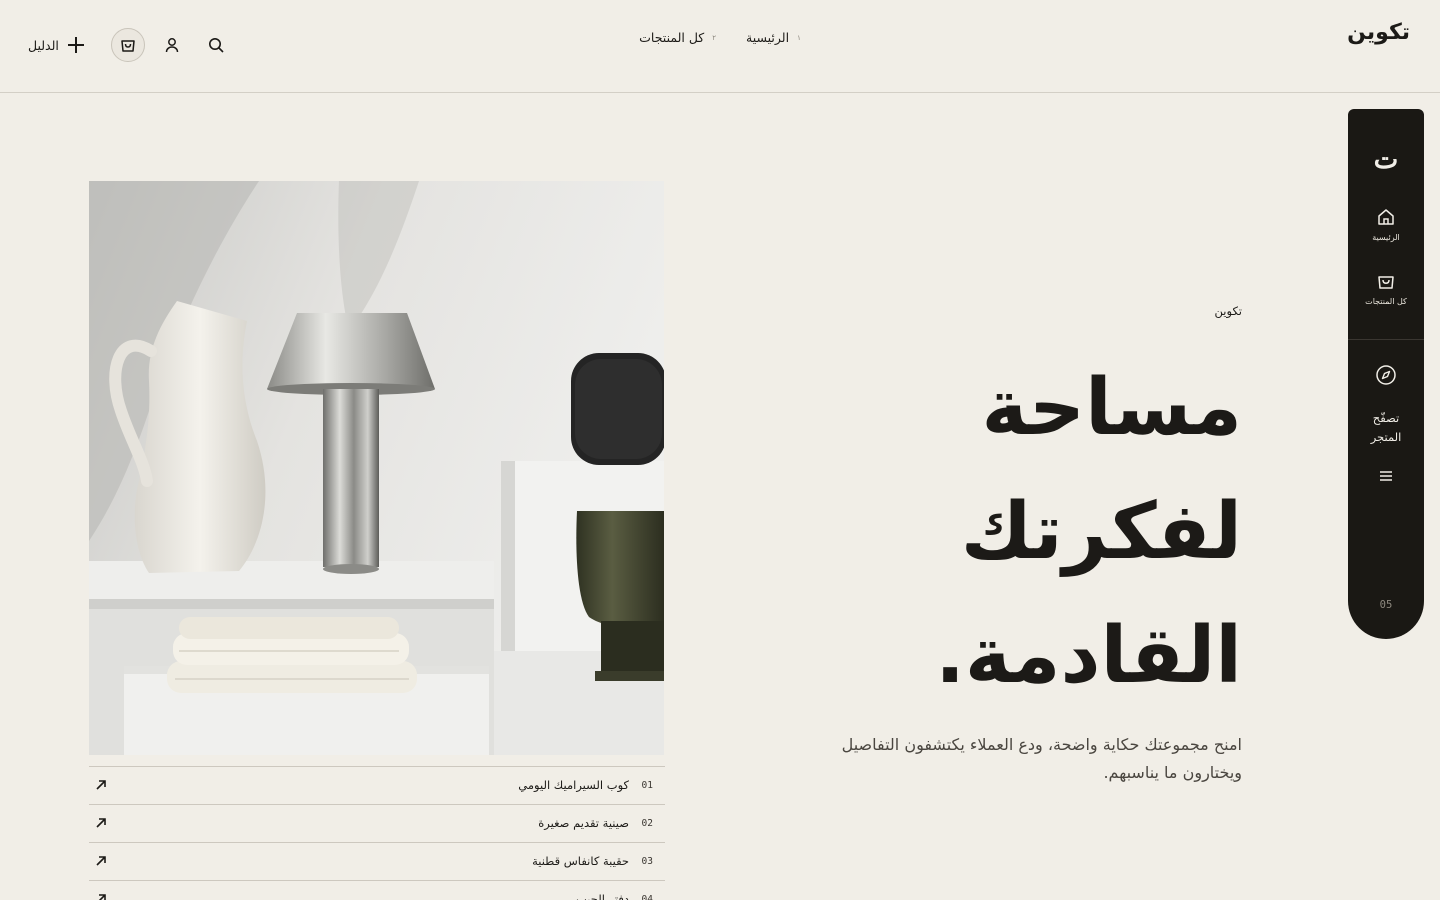 This screenshot has height=900, width=1440. Describe the element at coordinates (377, 890) in the screenshot. I see `product-row: 04 دفتر الجيب` at that location.